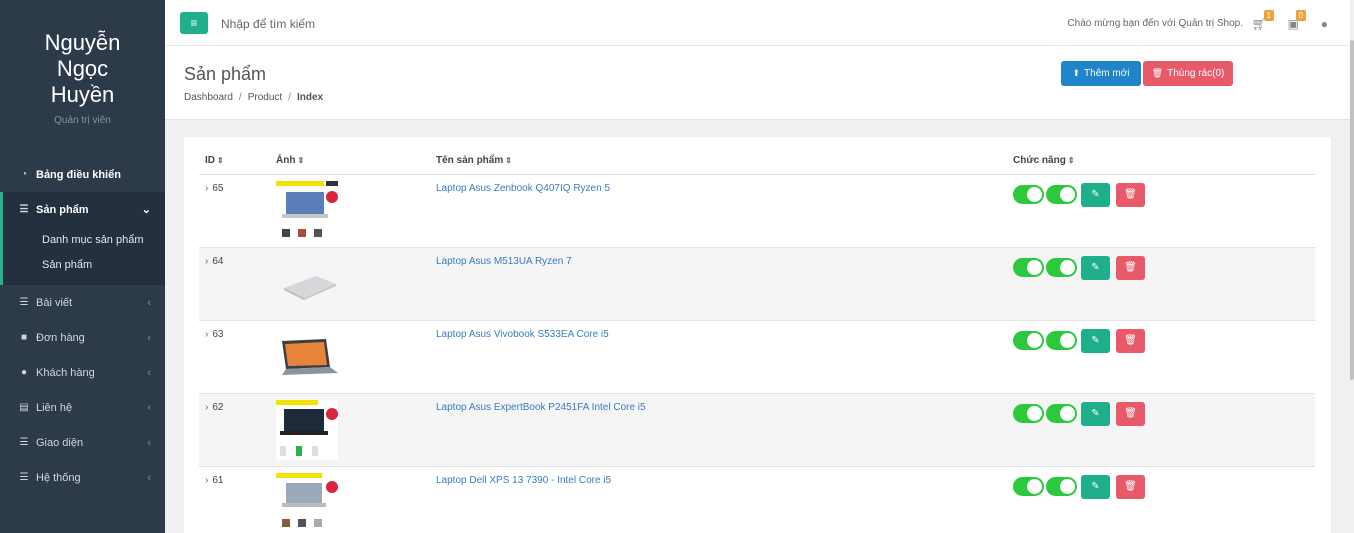  What do you see at coordinates (1101, 73) in the screenshot?
I see `add-new-button: ⬆ Thêm mới` at bounding box center [1101, 73].